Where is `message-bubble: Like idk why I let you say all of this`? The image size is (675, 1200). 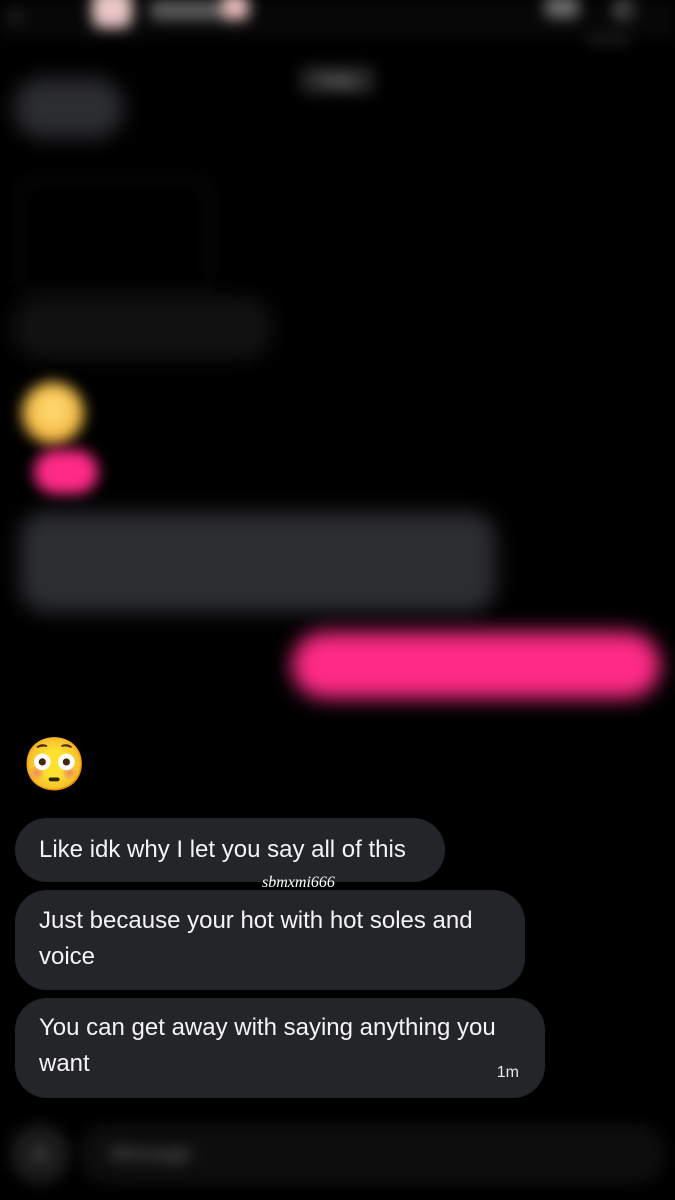
message-bubble: Like idk why I let you say all of this is located at coordinates (230, 850).